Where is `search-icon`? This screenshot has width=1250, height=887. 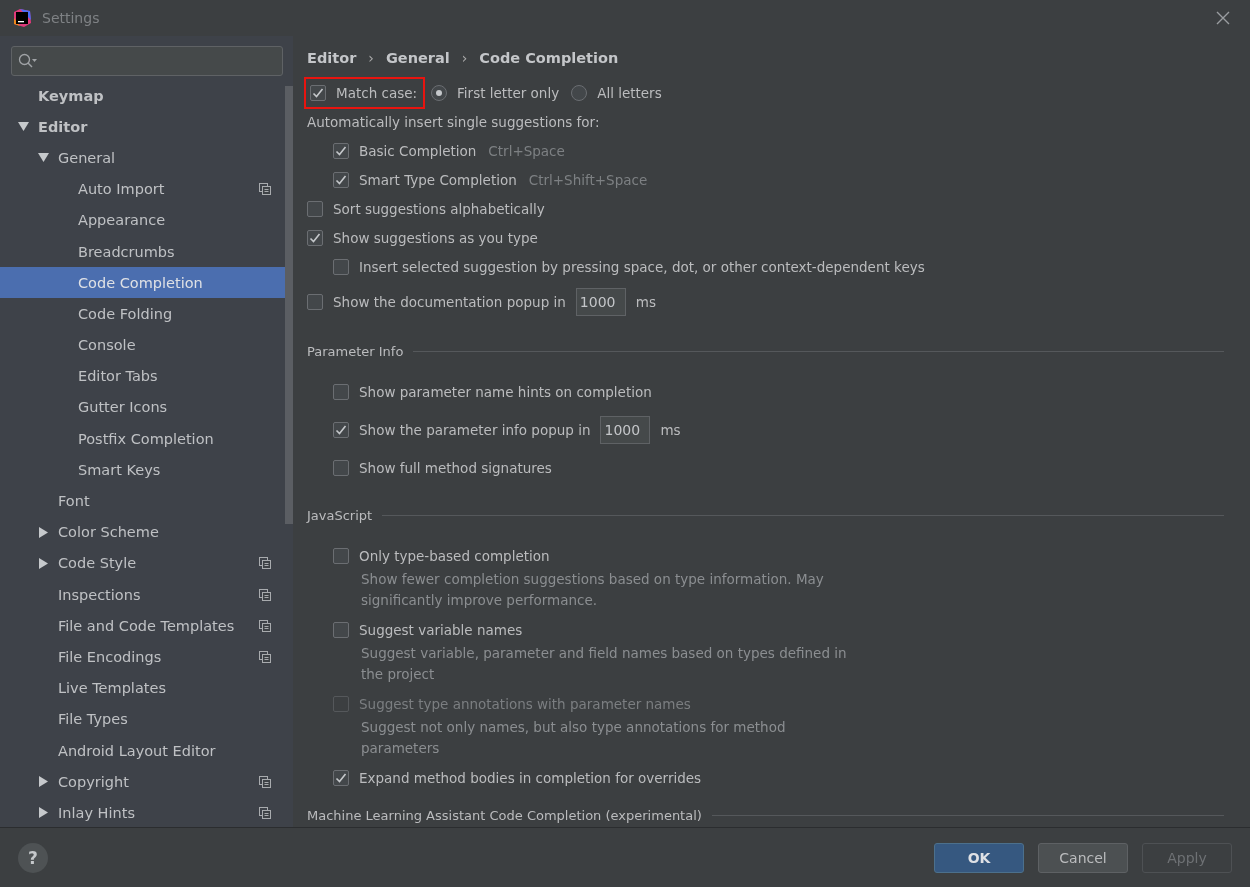
search-icon is located at coordinates (28, 61).